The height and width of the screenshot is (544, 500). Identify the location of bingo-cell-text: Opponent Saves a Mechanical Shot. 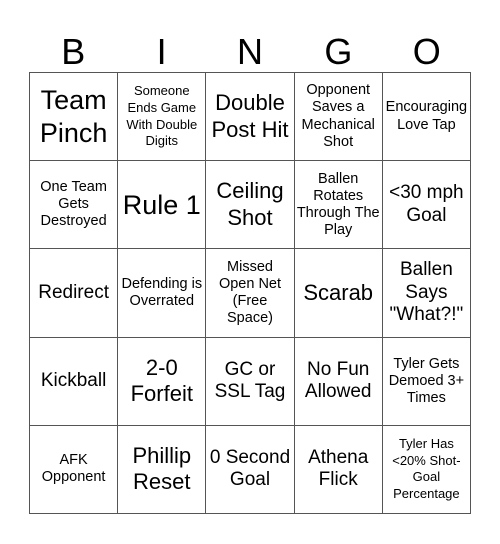
(338, 116).